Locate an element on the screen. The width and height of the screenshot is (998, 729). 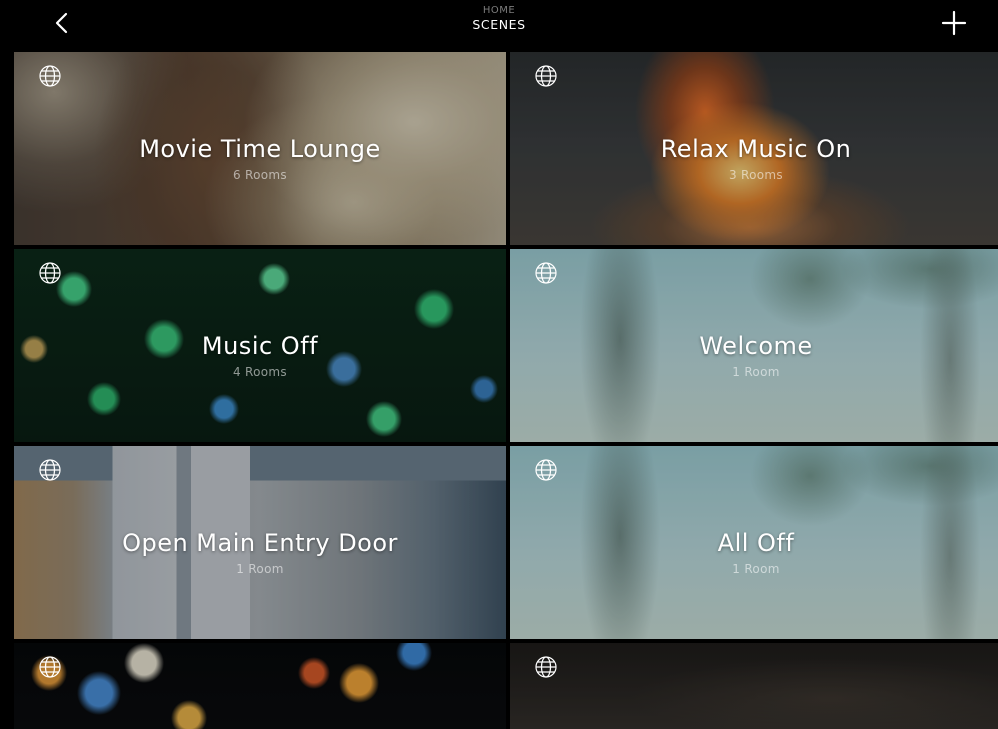
top-bar: HOME SCENES is located at coordinates (499, 25).